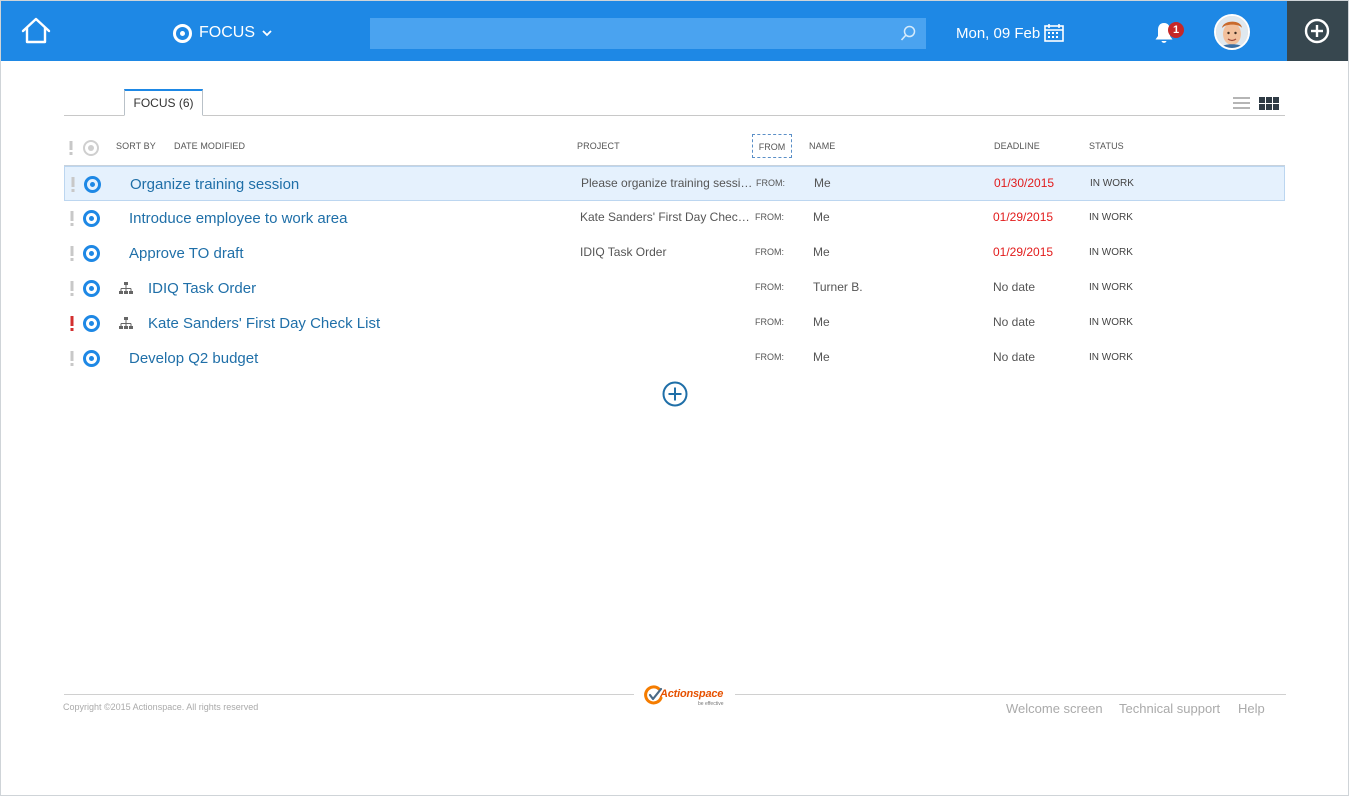  Describe the element at coordinates (1017, 146) in the screenshot. I see `column-deadline: DEADLINE` at that location.